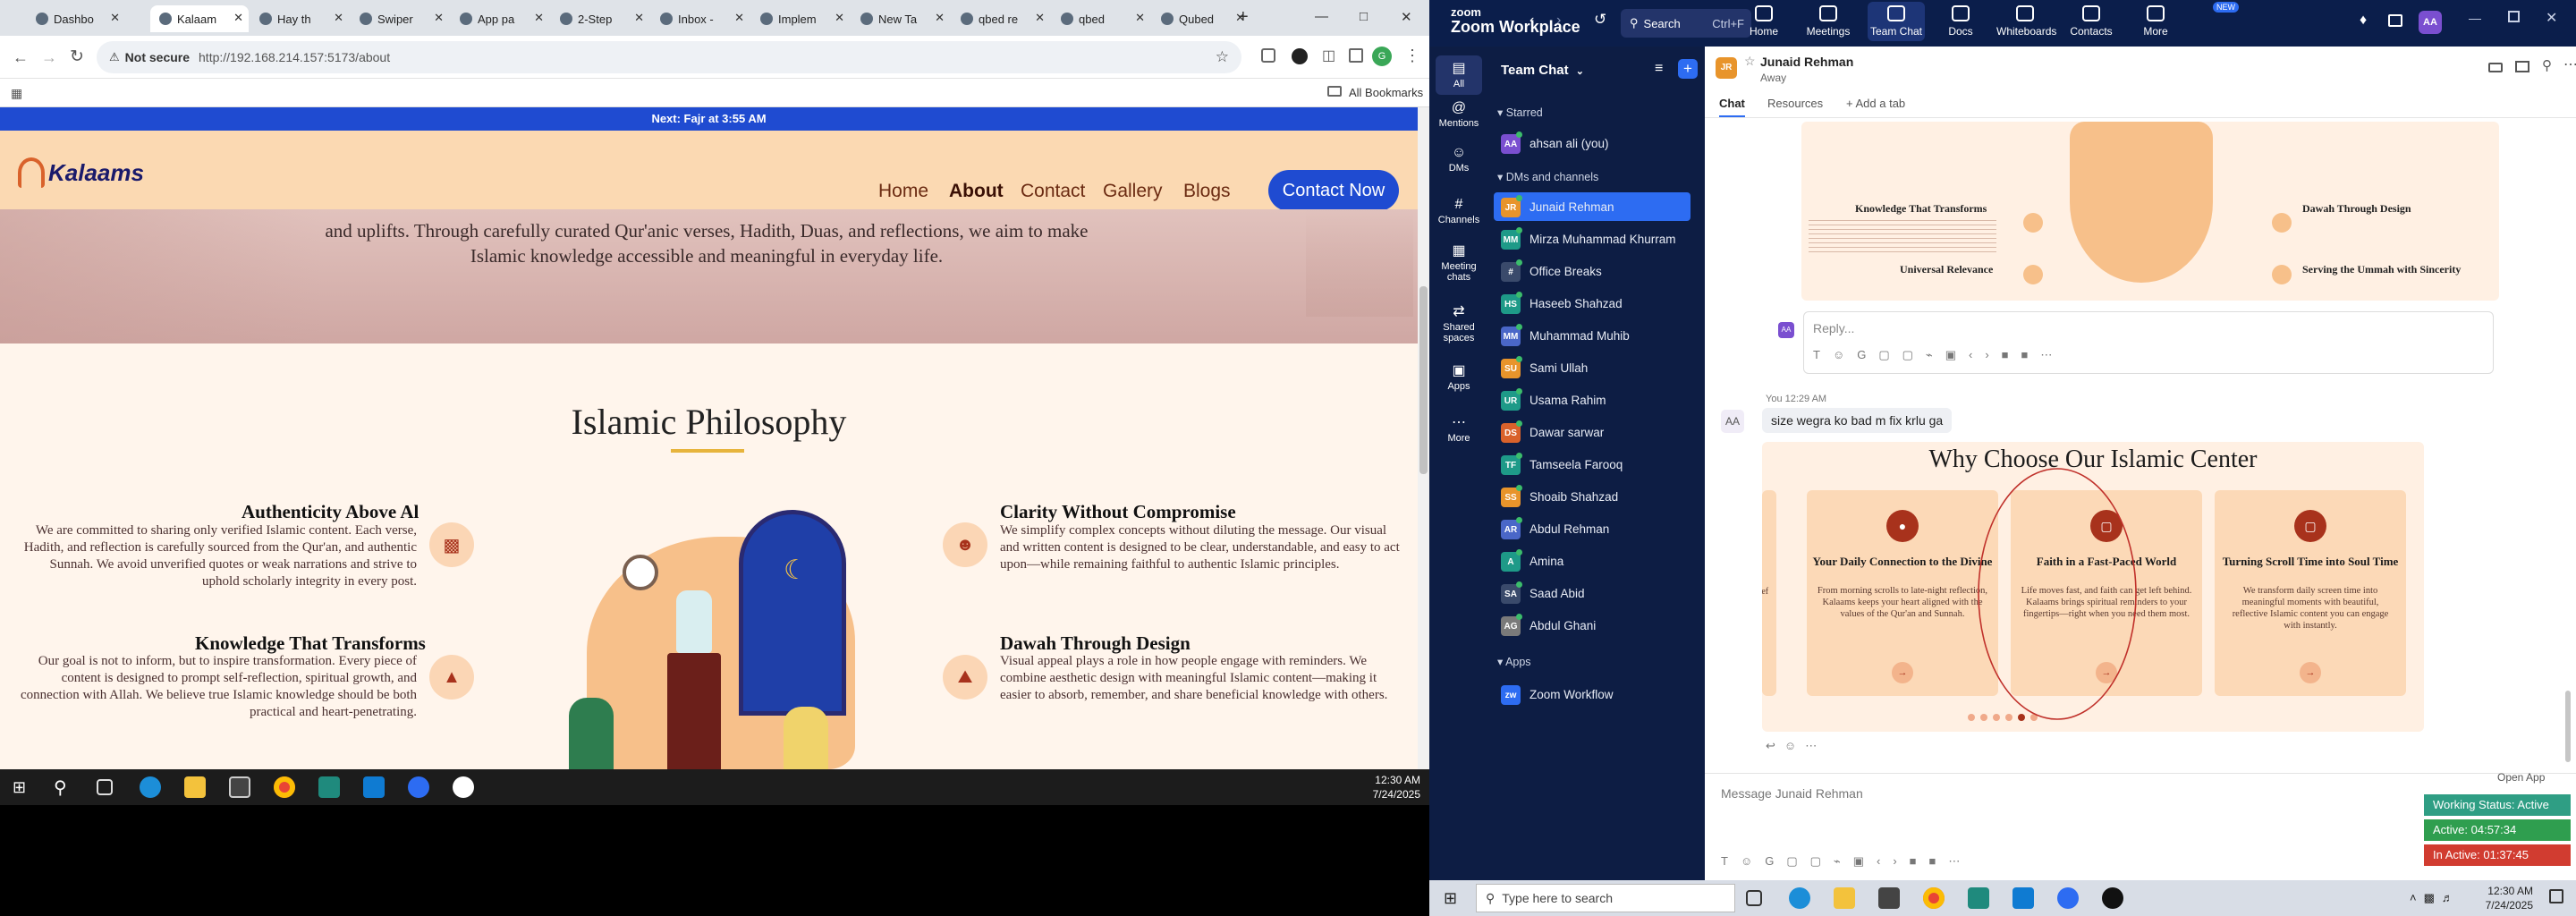 This screenshot has width=2576, height=916. Describe the element at coordinates (2435, 898) in the screenshot. I see `system-tray: ˄▩♬` at that location.